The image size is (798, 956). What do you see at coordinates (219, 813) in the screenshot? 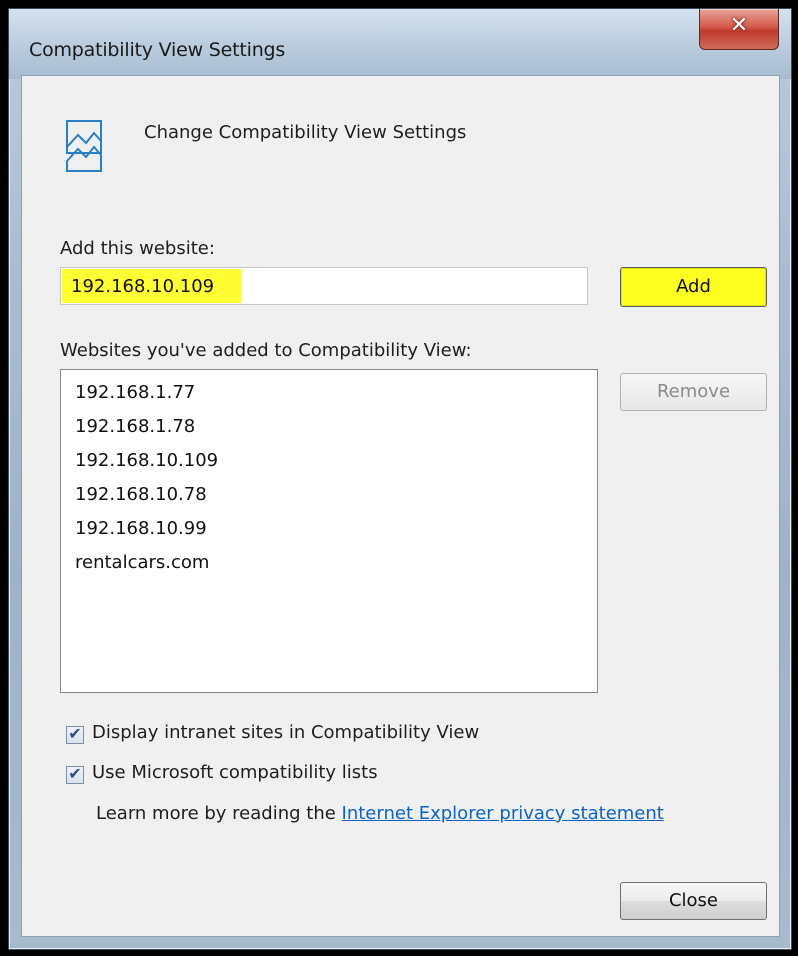
I see `learn-more-prefix: Learn more by reading the` at bounding box center [219, 813].